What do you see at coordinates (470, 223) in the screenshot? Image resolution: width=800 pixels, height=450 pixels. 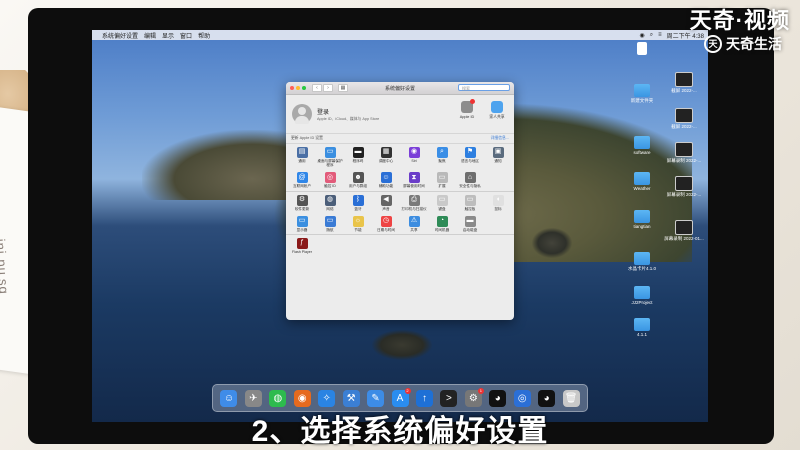 I see `pref-pane-startup-disk: ▬ 启动磁盘` at bounding box center [470, 223].